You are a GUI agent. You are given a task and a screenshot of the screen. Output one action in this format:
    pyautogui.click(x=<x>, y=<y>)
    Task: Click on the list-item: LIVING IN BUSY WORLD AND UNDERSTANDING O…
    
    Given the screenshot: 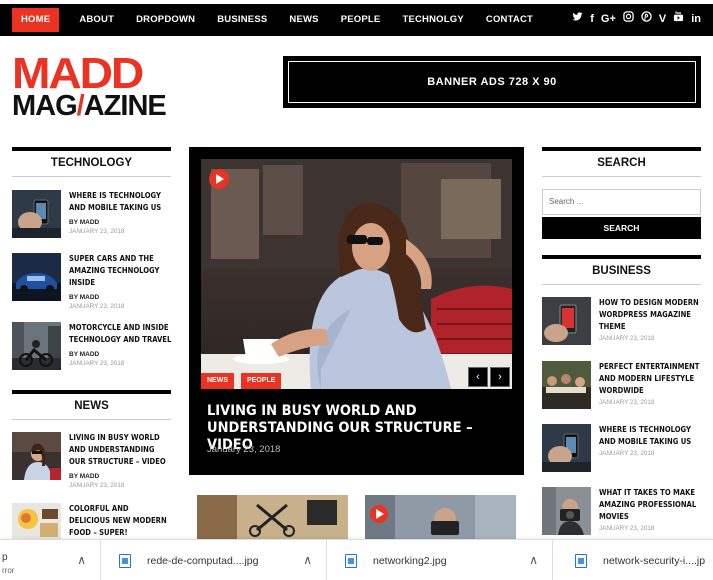 What is the action you would take?
    pyautogui.click(x=92, y=460)
    